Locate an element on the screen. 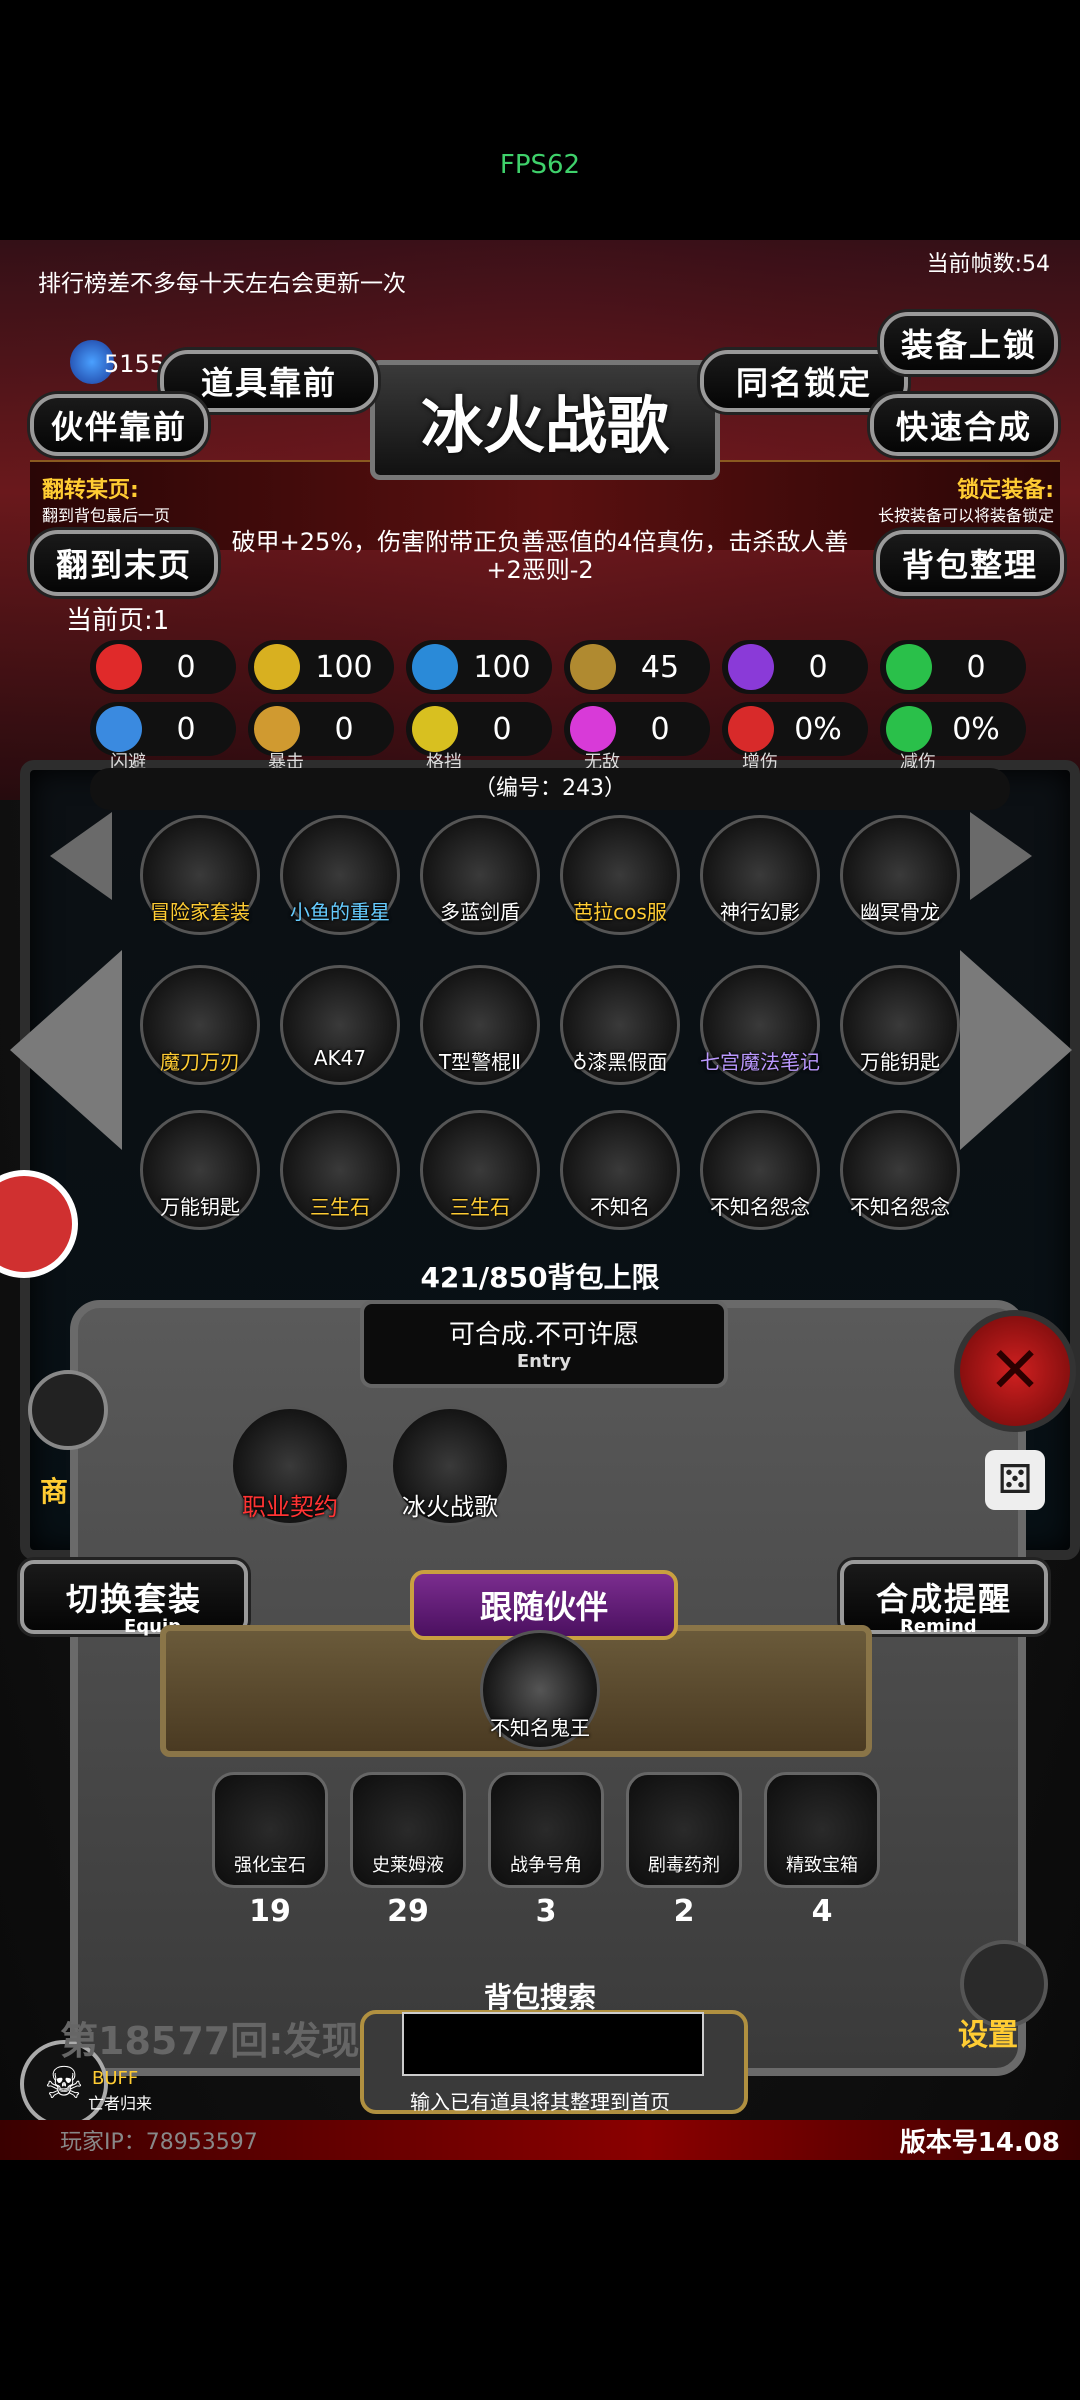 The width and height of the screenshot is (1080, 2400). item-name: AK47 is located at coordinates (340, 1058).